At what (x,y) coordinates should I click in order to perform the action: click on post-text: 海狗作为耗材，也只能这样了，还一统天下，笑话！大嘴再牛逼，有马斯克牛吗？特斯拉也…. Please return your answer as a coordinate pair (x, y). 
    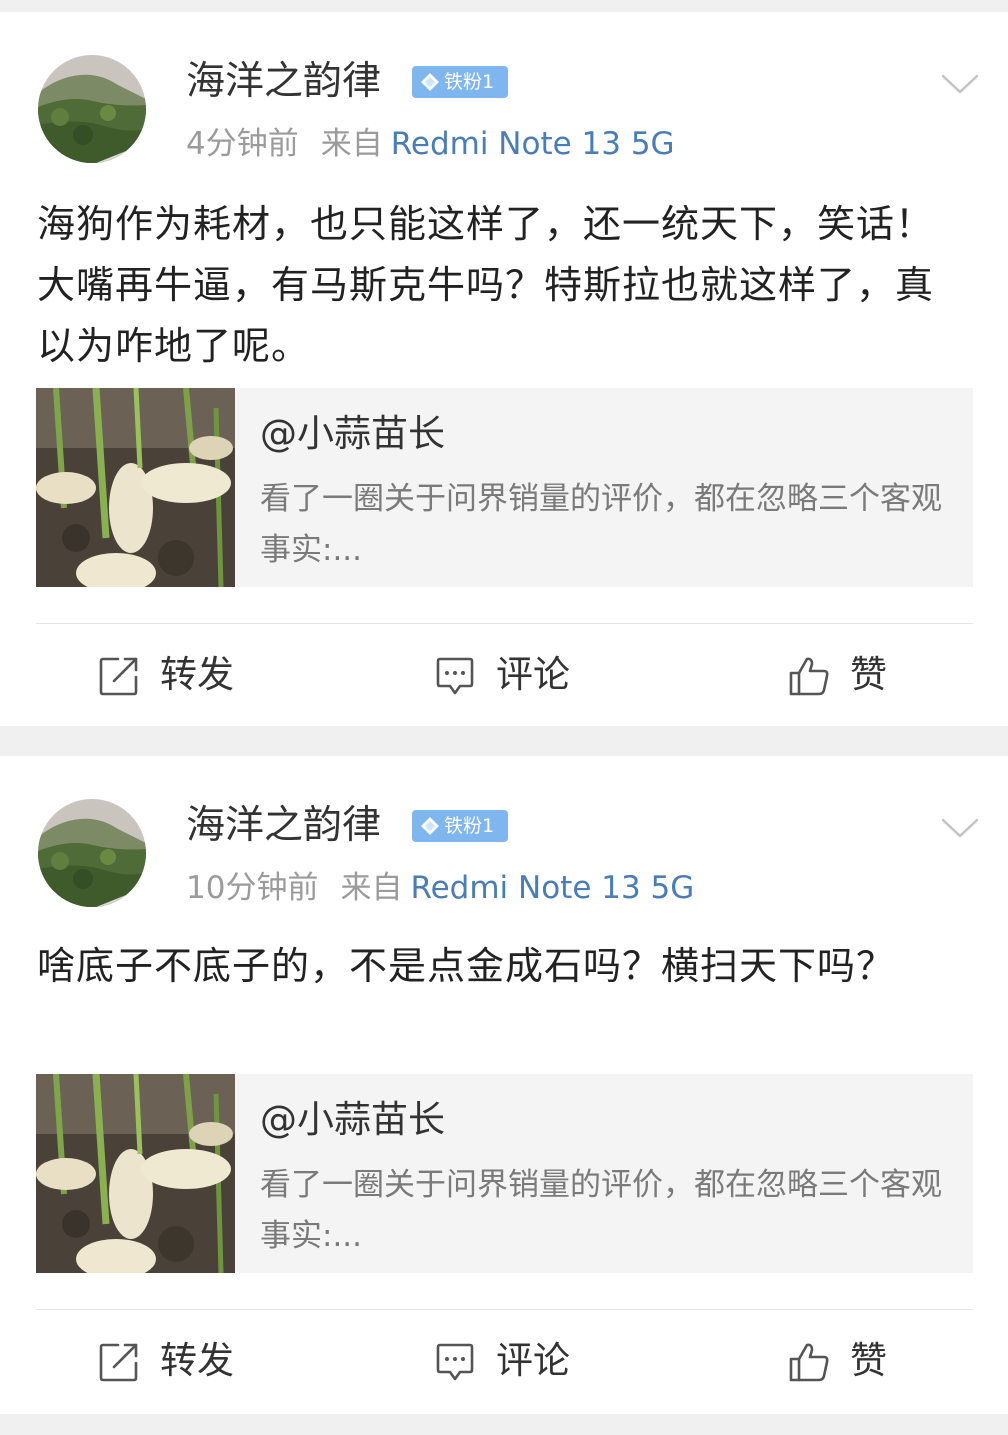
    Looking at the image, I should click on (486, 285).